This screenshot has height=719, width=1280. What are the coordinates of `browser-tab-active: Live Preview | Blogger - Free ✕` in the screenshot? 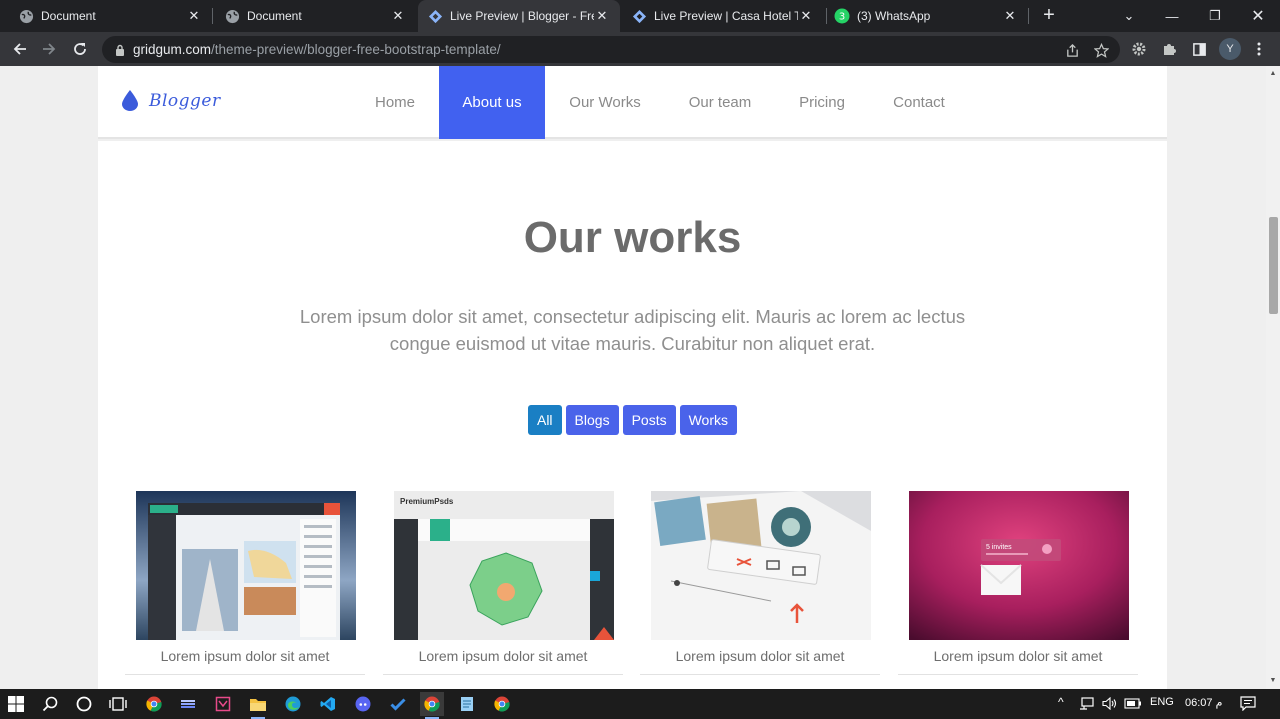 It's located at (519, 16).